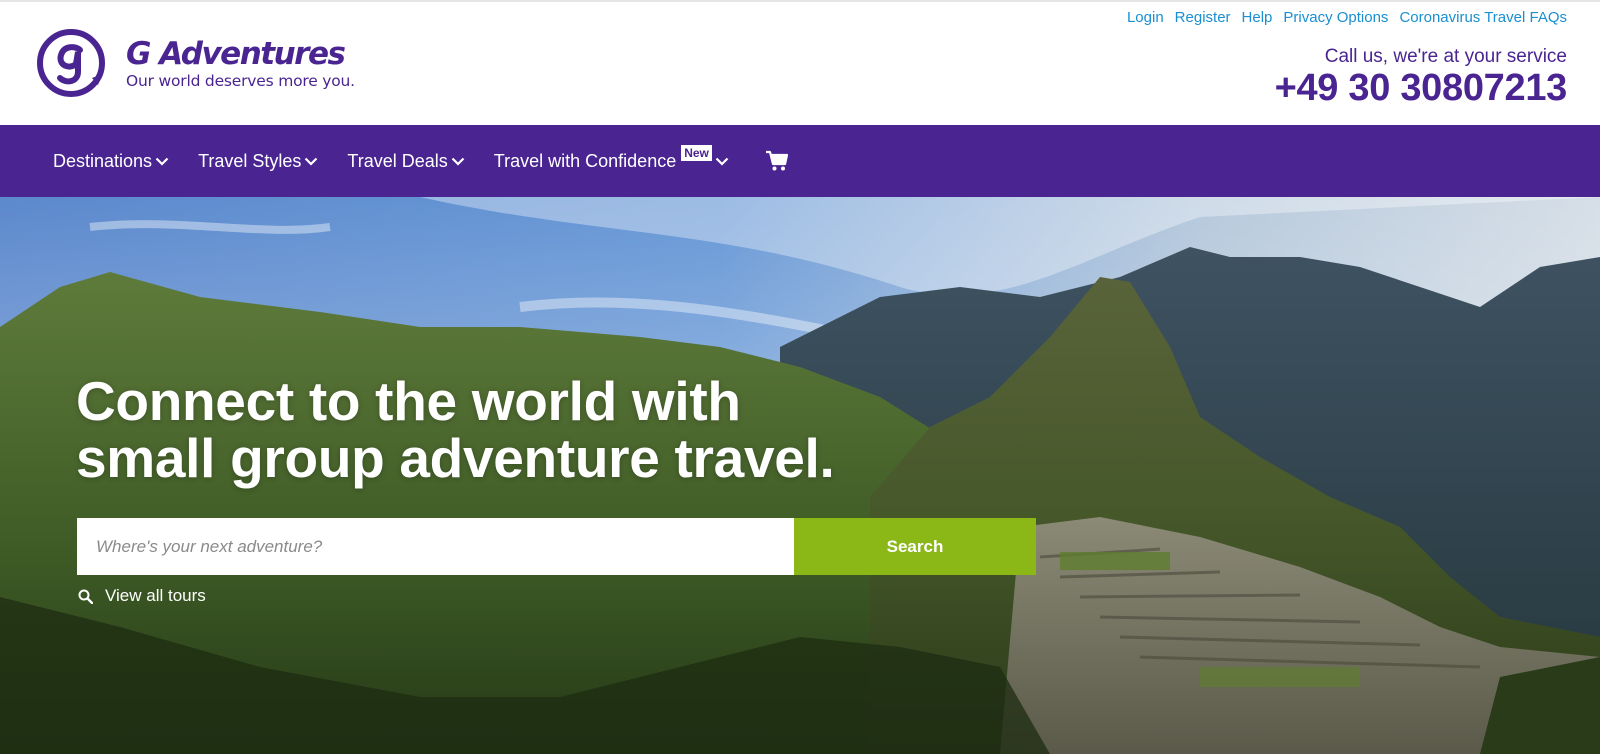  Describe the element at coordinates (1421, 88) in the screenshot. I see `phone-number: +49 30 30807213` at that location.